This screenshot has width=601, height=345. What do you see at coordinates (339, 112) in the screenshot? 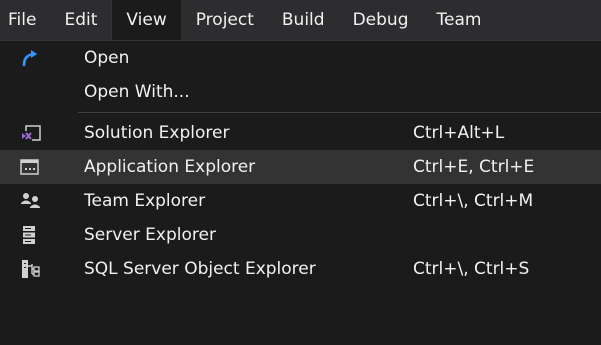
I see `menu-separator` at bounding box center [339, 112].